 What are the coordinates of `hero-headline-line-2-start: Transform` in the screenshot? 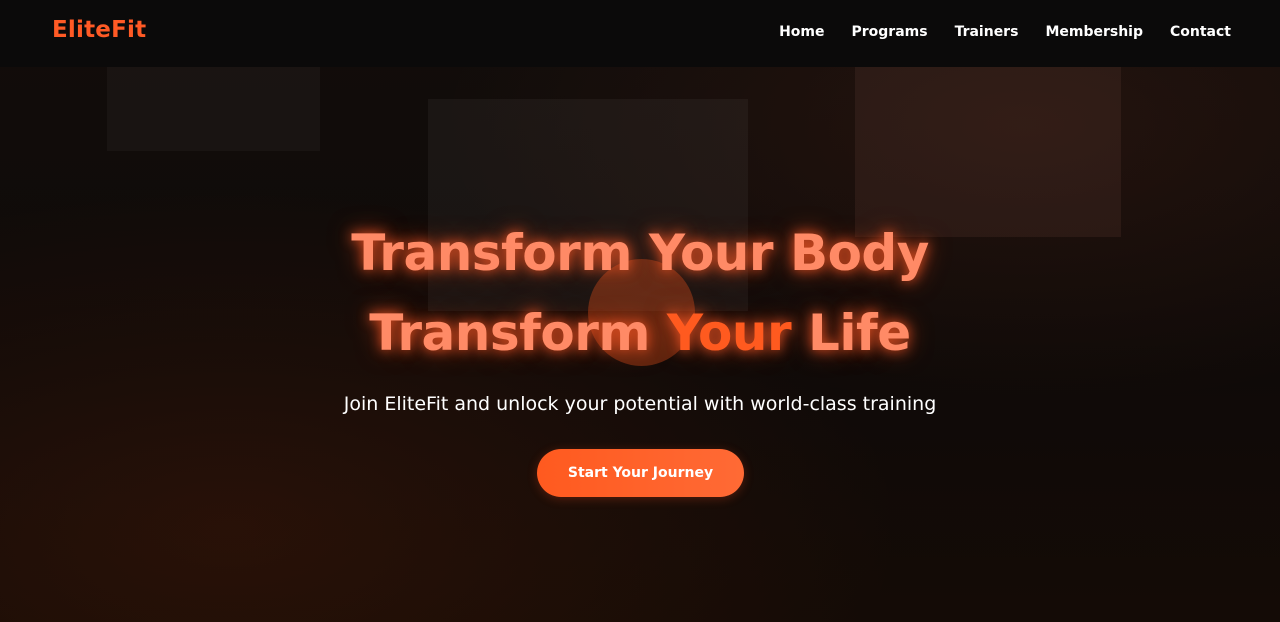 It's located at (518, 333).